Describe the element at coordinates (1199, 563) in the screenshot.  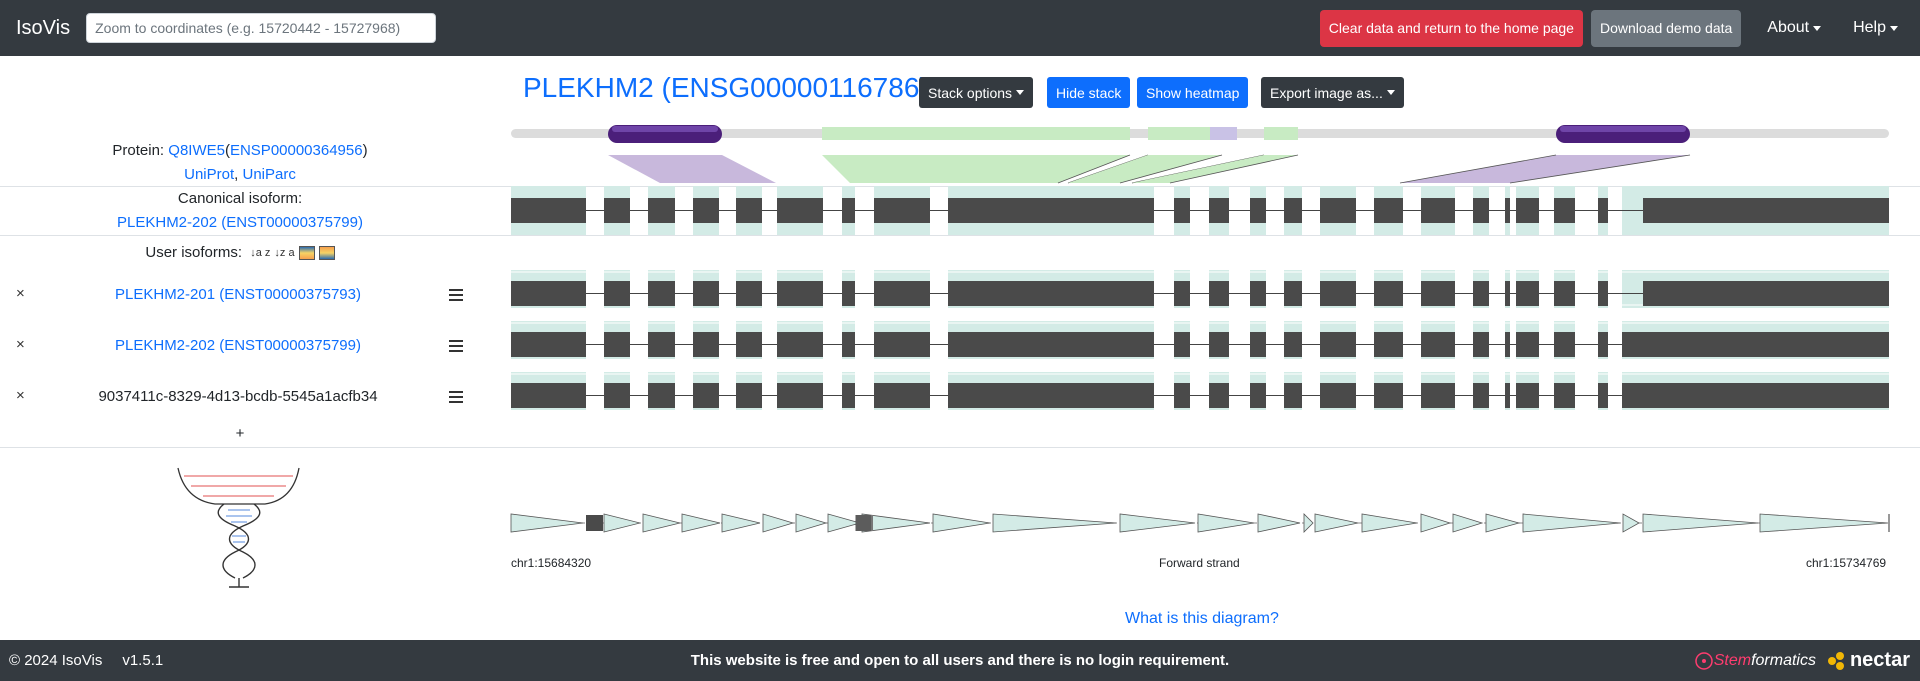
I see `strand-label: Forward strand` at that location.